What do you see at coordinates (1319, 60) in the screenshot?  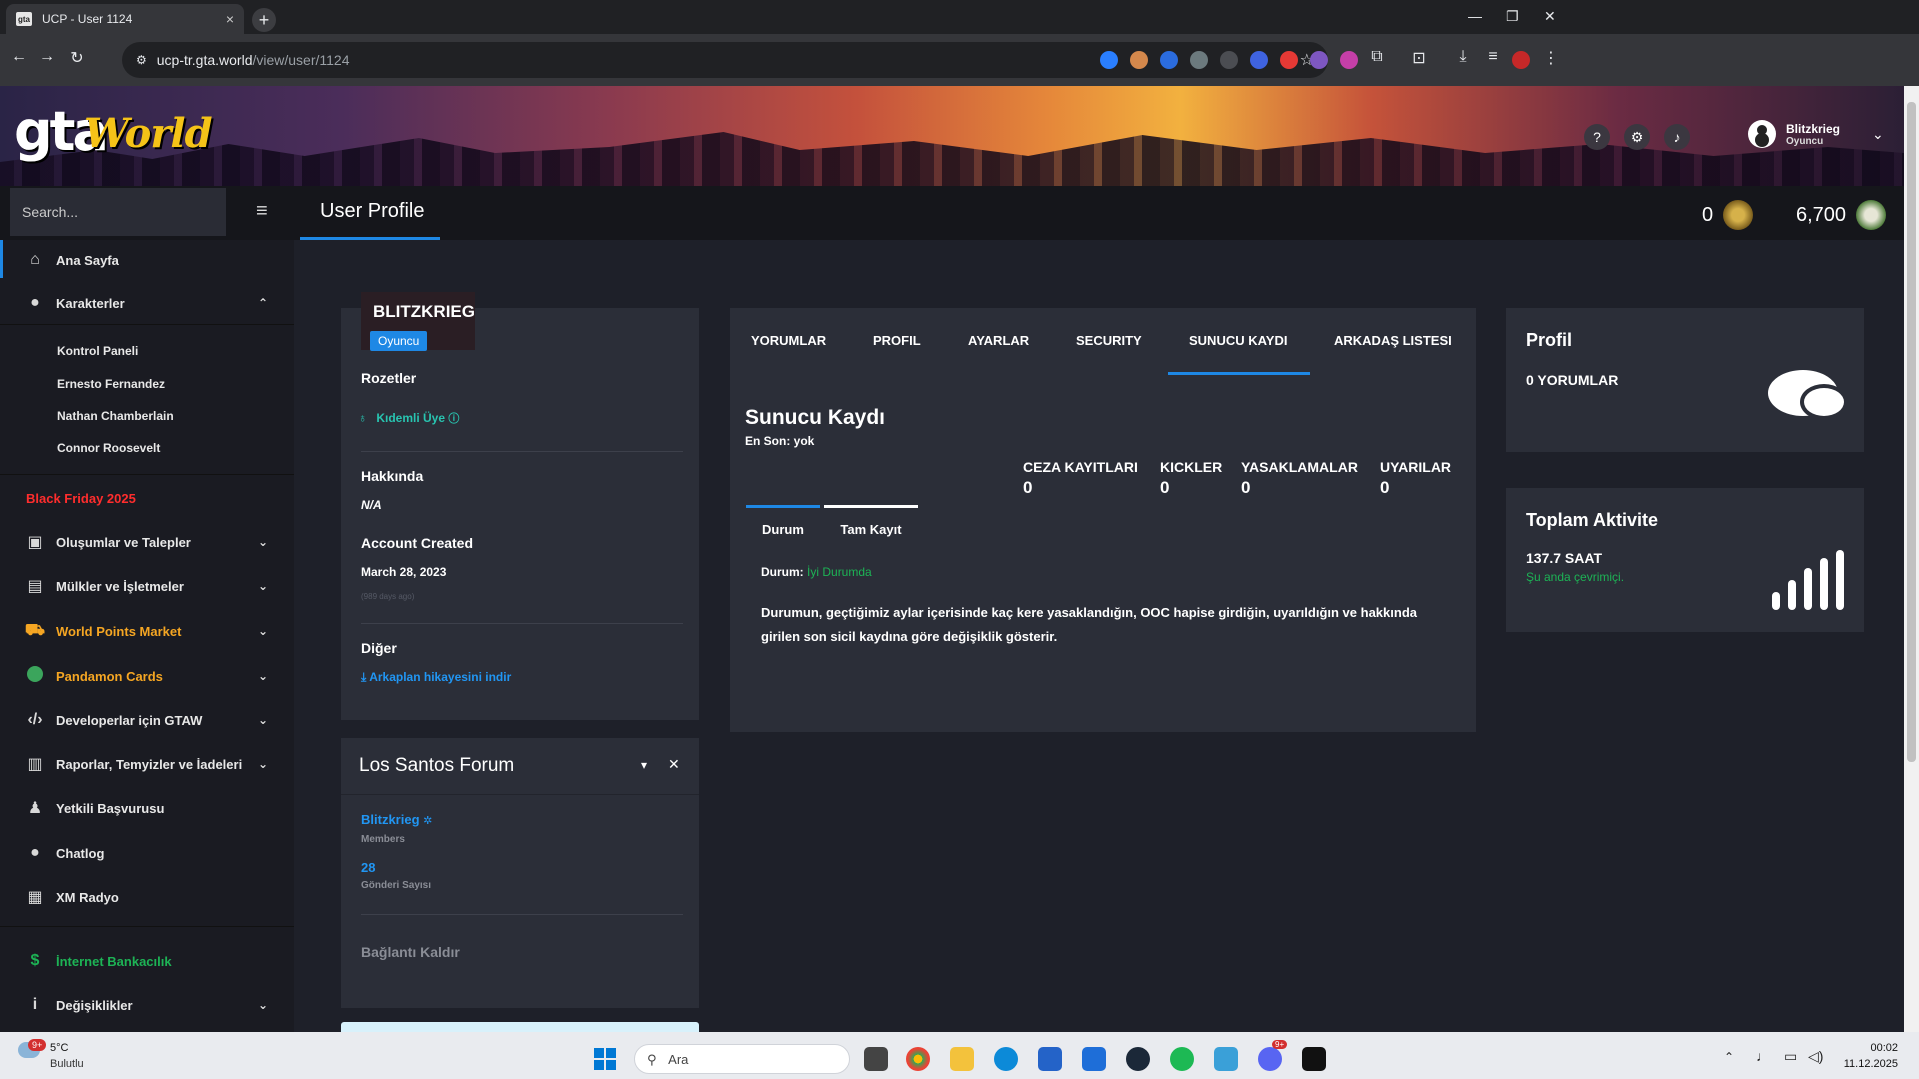 I see `extension-8-icon` at bounding box center [1319, 60].